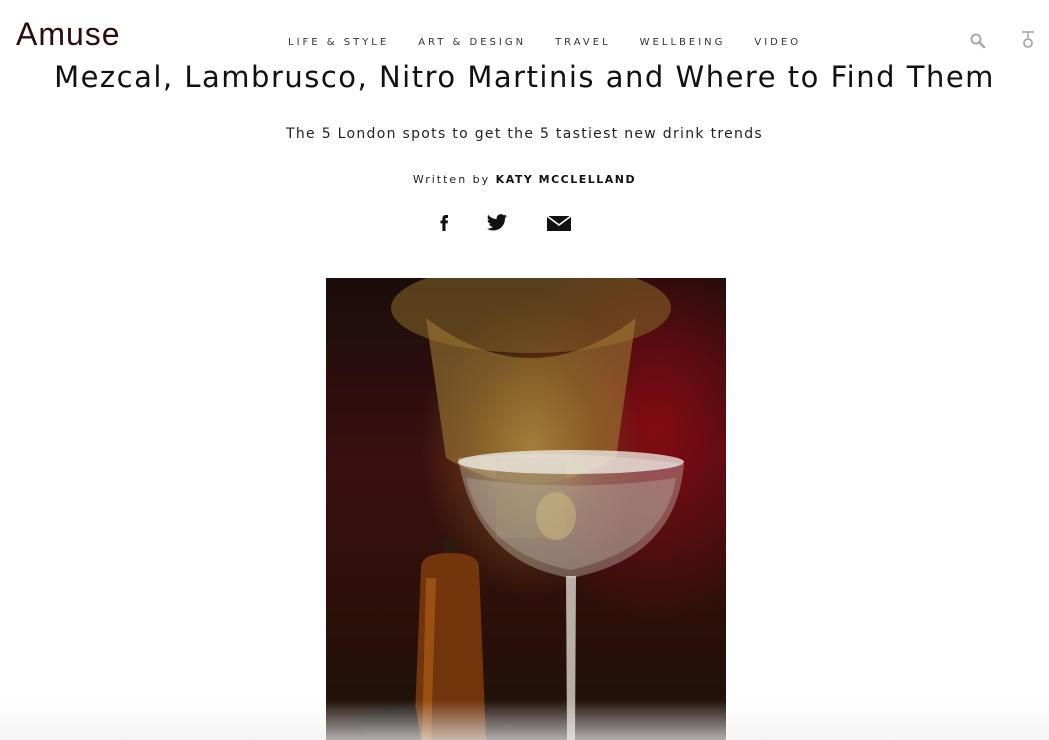 The width and height of the screenshot is (1049, 740). Describe the element at coordinates (524, 720) in the screenshot. I see `scroll-fade` at that location.